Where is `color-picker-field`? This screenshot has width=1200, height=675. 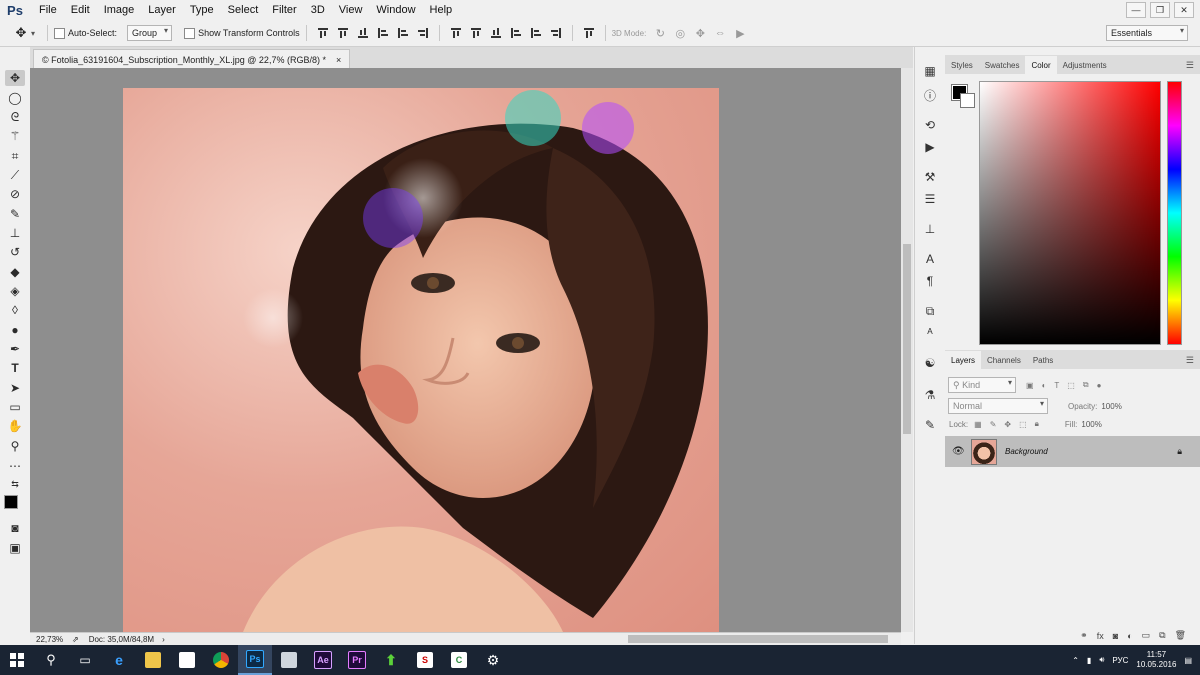 color-picker-field is located at coordinates (1070, 213).